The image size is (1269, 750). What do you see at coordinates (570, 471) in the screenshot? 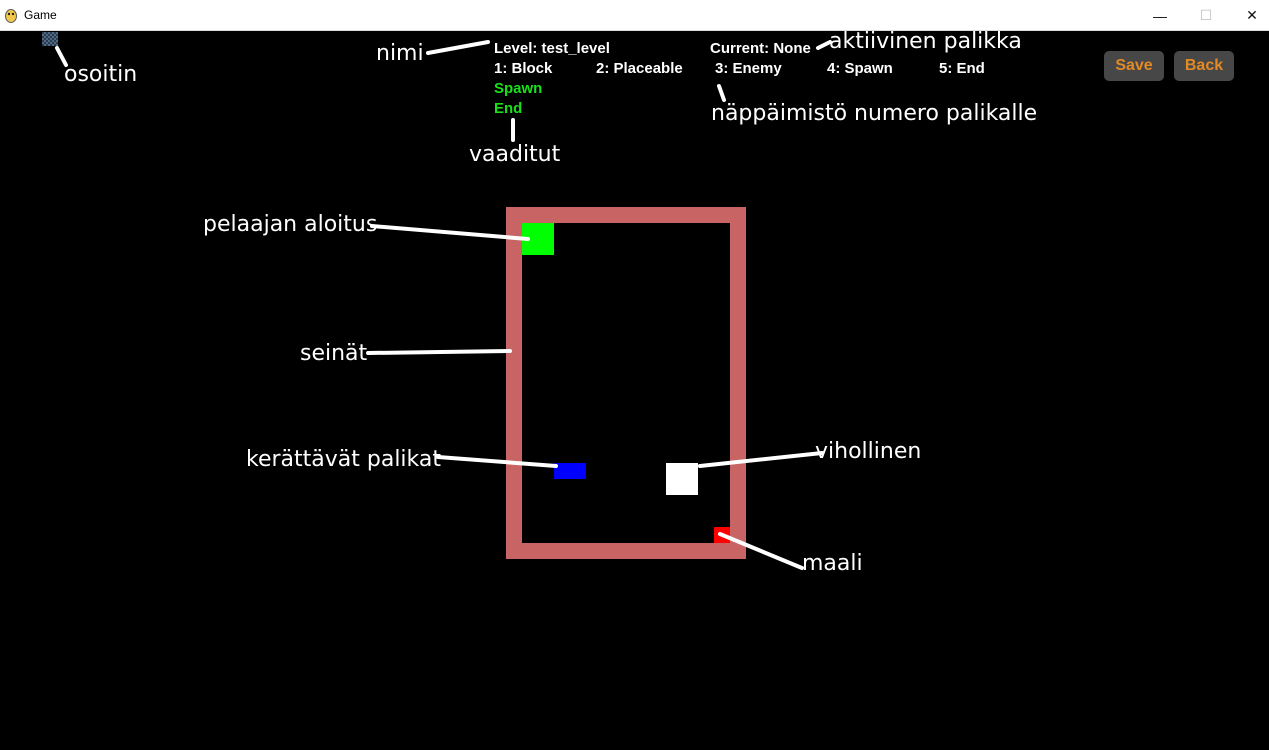
I see `placeable-tile` at bounding box center [570, 471].